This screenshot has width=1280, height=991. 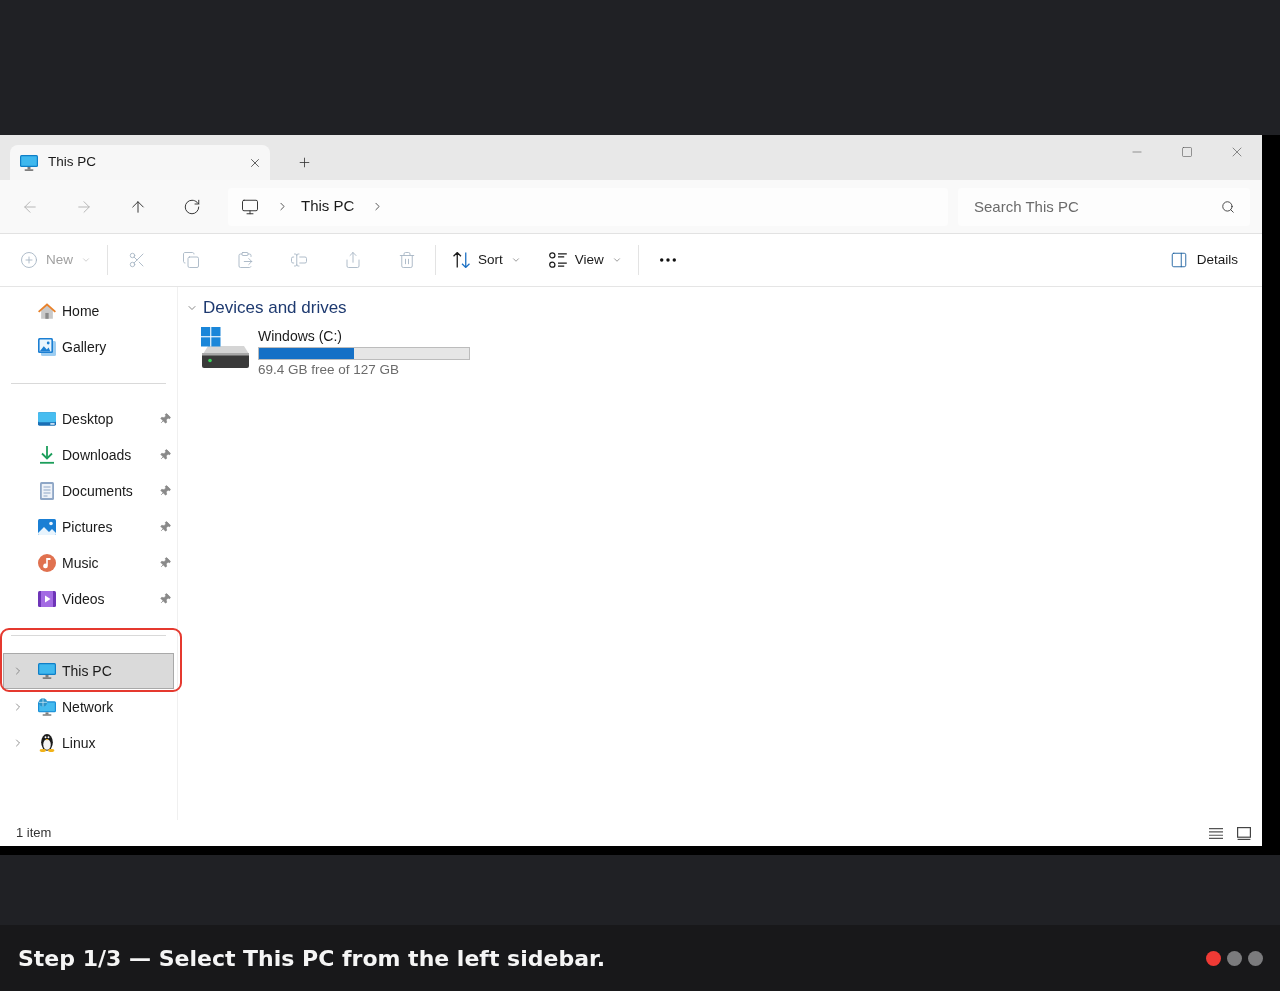 What do you see at coordinates (225, 347) in the screenshot?
I see `drive-icon` at bounding box center [225, 347].